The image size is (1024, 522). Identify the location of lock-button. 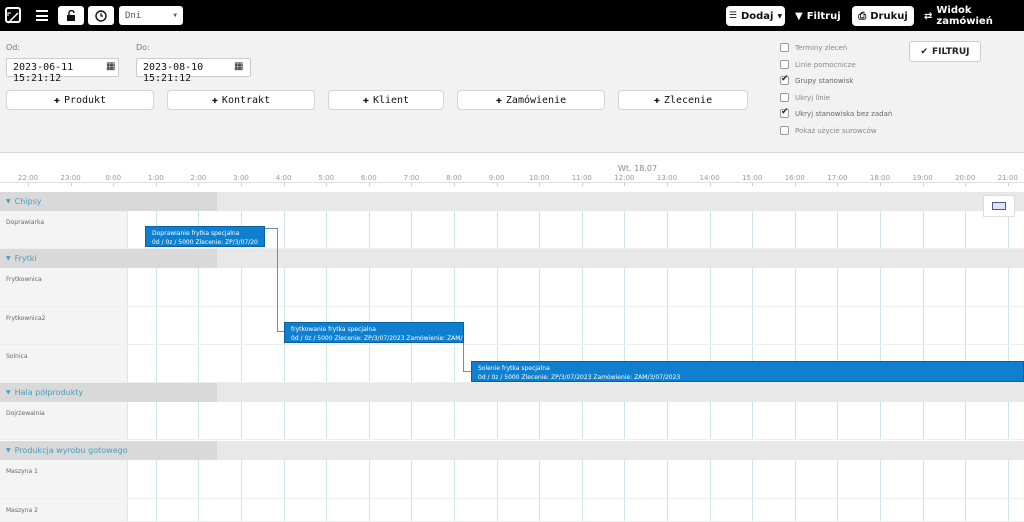
(71, 15).